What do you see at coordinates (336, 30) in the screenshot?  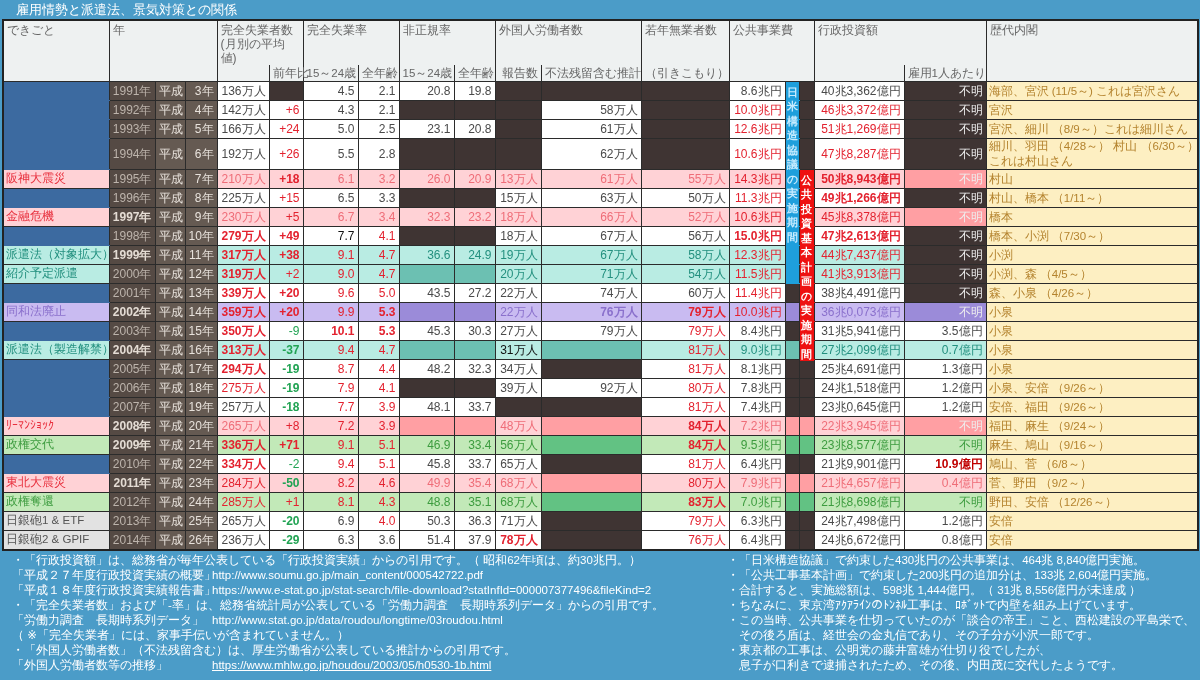 I see `column-header: 完全失業率` at bounding box center [336, 30].